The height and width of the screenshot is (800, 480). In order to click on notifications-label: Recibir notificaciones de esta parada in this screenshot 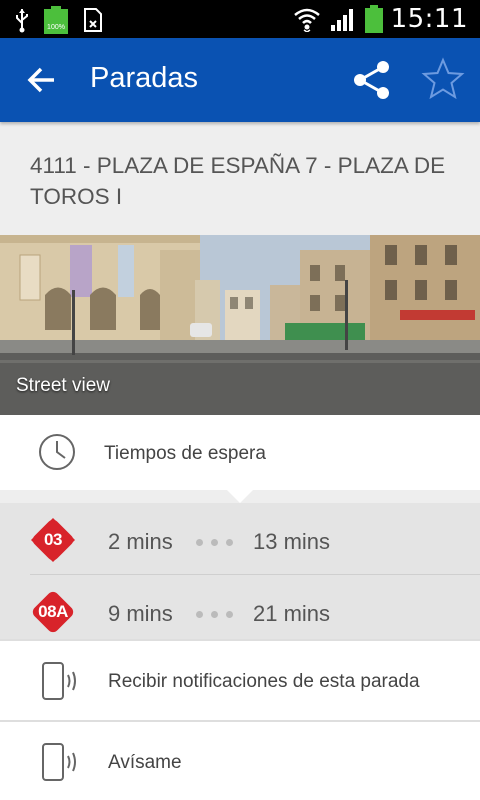, I will do `click(264, 681)`.